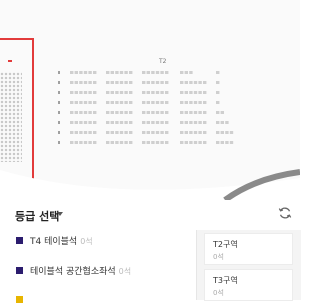 Image resolution: width=320 pixels, height=307 pixels. I want to click on grade-list: T4 테이블석 0석 테이블석 공간협소좌석 0석, so click(98, 266).